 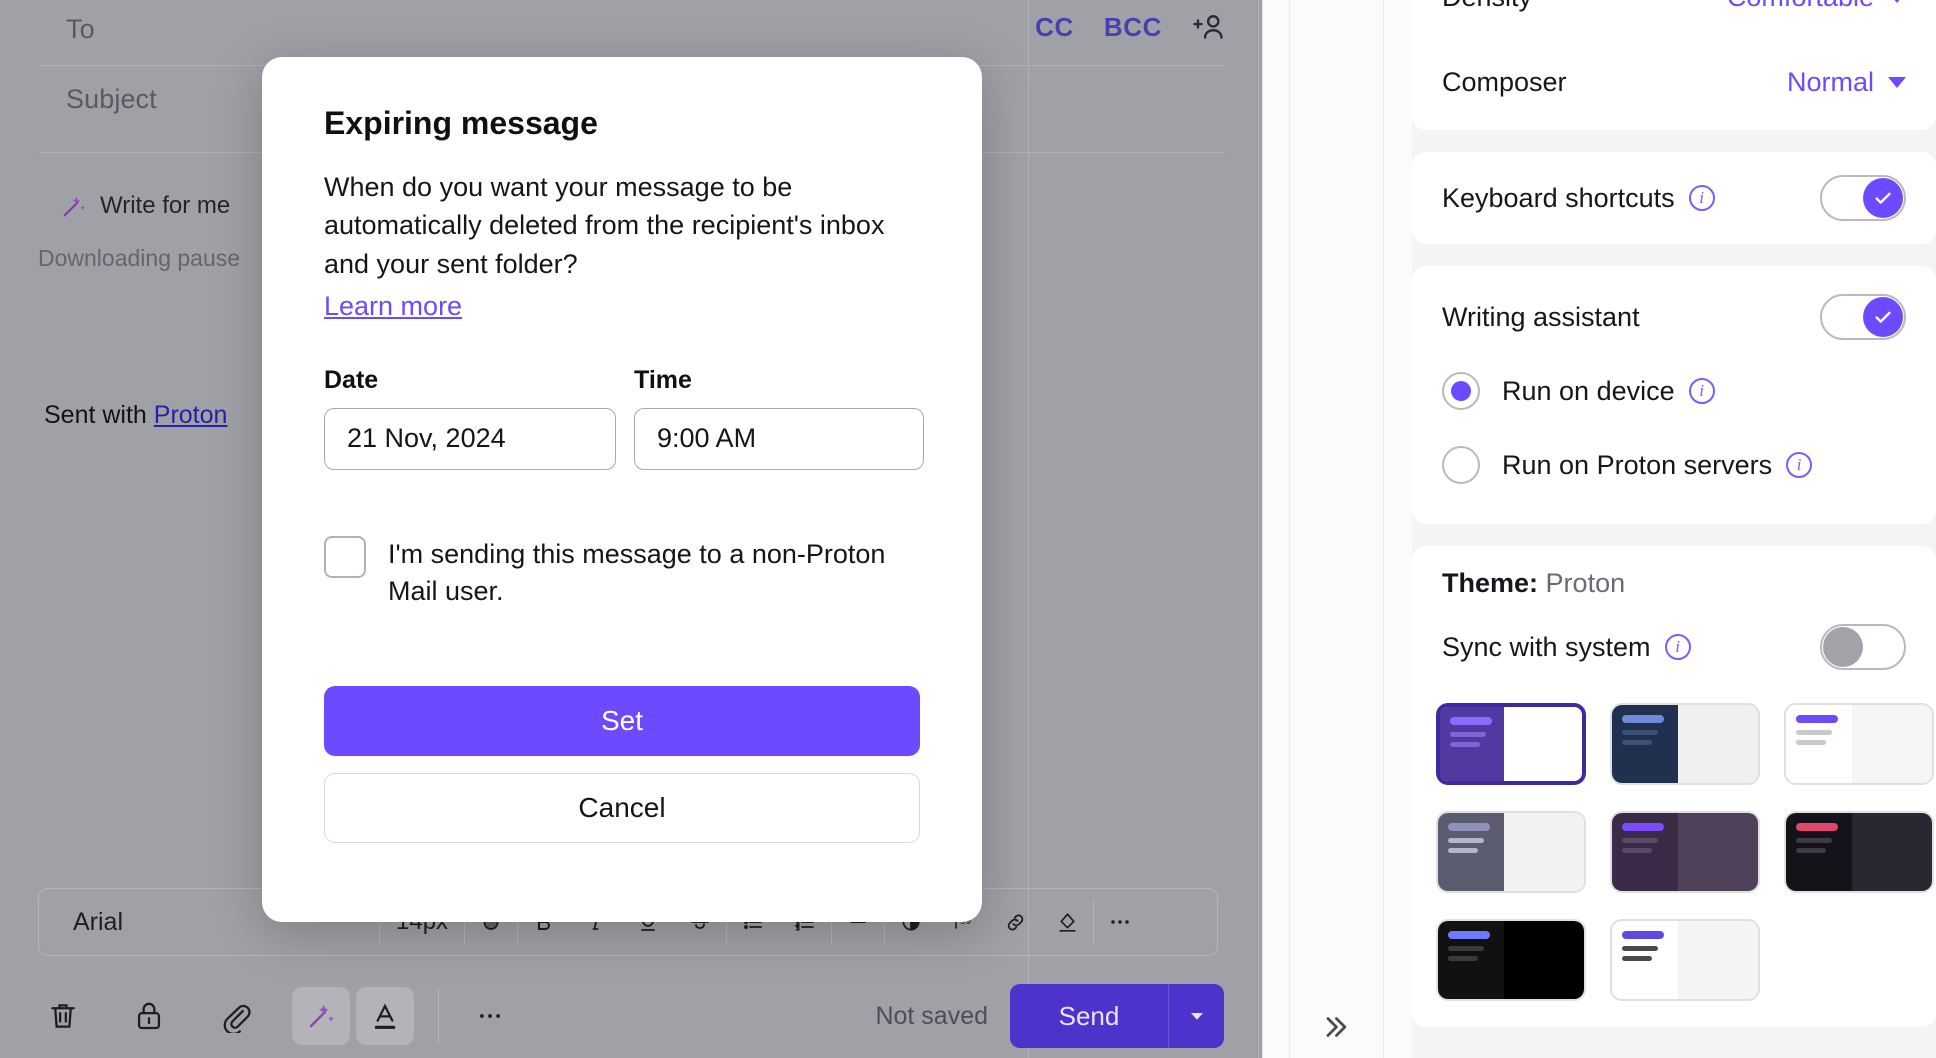 What do you see at coordinates (63, 1016) in the screenshot?
I see `trash-icon` at bounding box center [63, 1016].